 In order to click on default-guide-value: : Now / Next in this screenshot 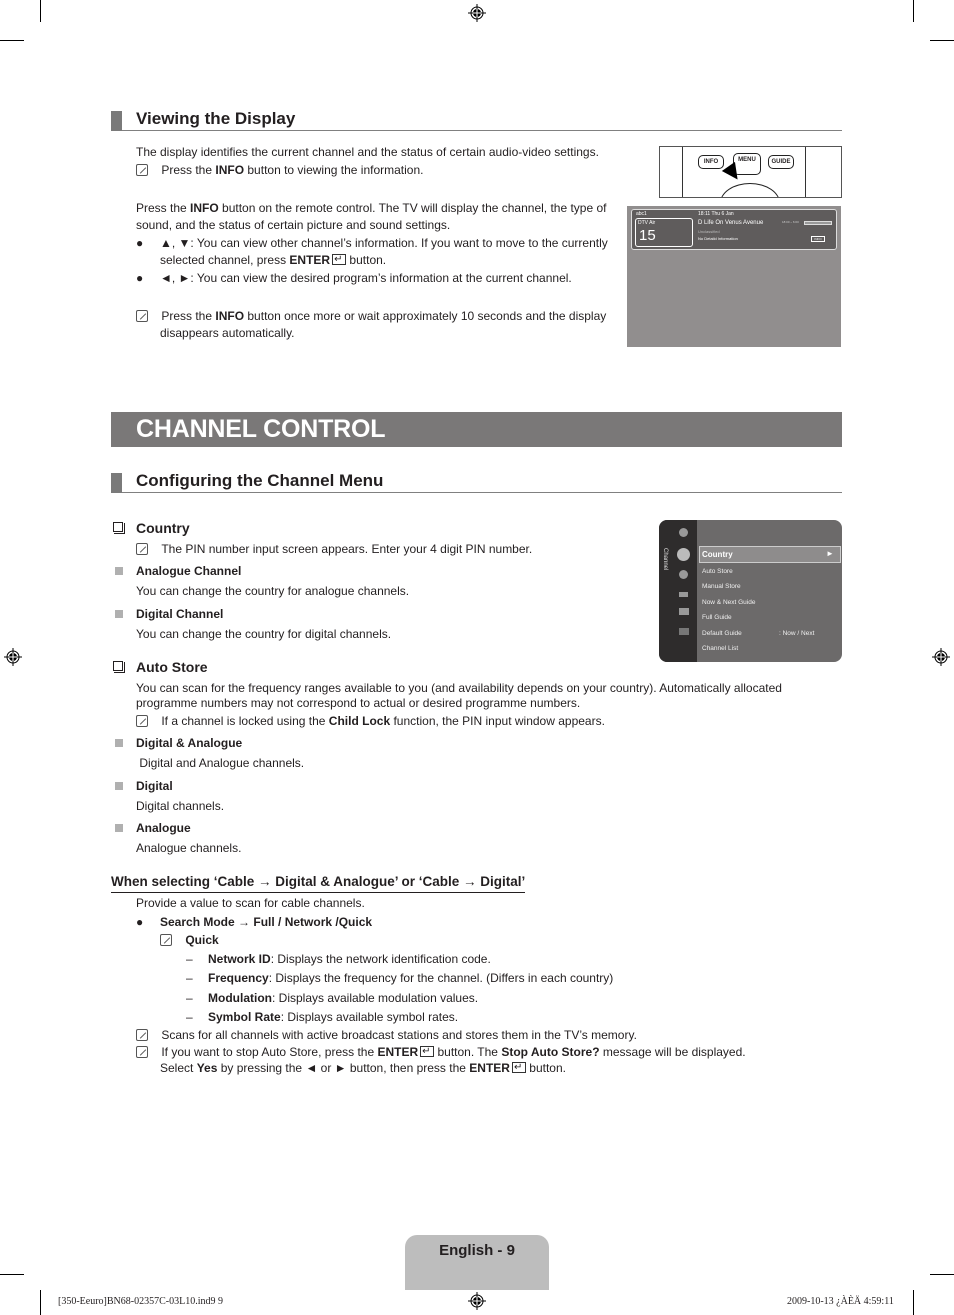, I will do `click(797, 633)`.